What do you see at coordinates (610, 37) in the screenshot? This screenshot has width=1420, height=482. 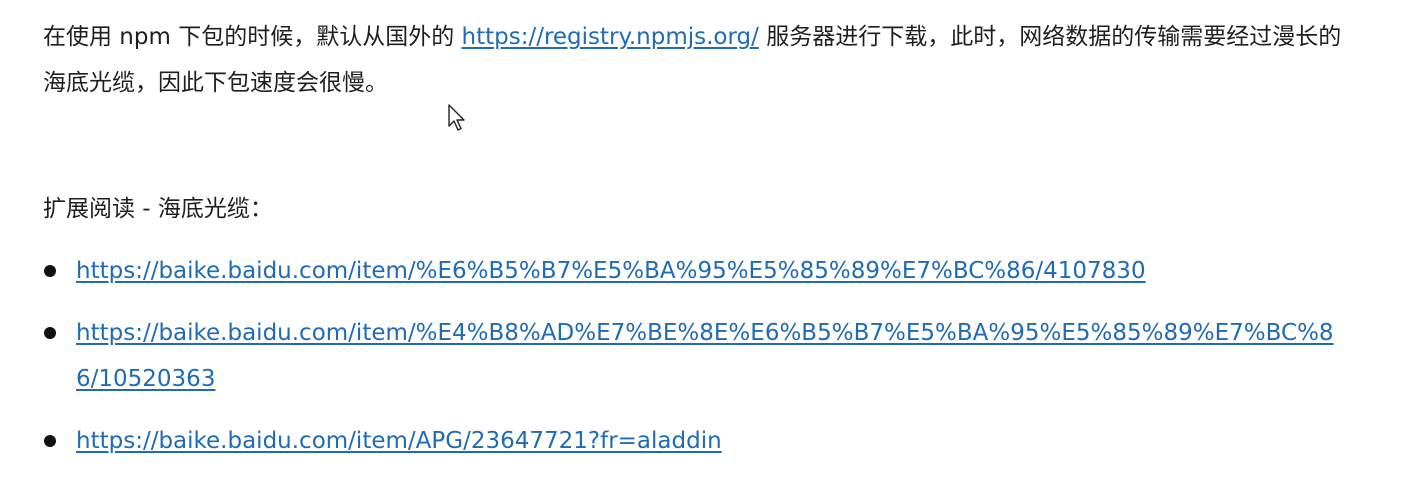 I see `npm-registry-link: https://registry.npmjs.org/` at bounding box center [610, 37].